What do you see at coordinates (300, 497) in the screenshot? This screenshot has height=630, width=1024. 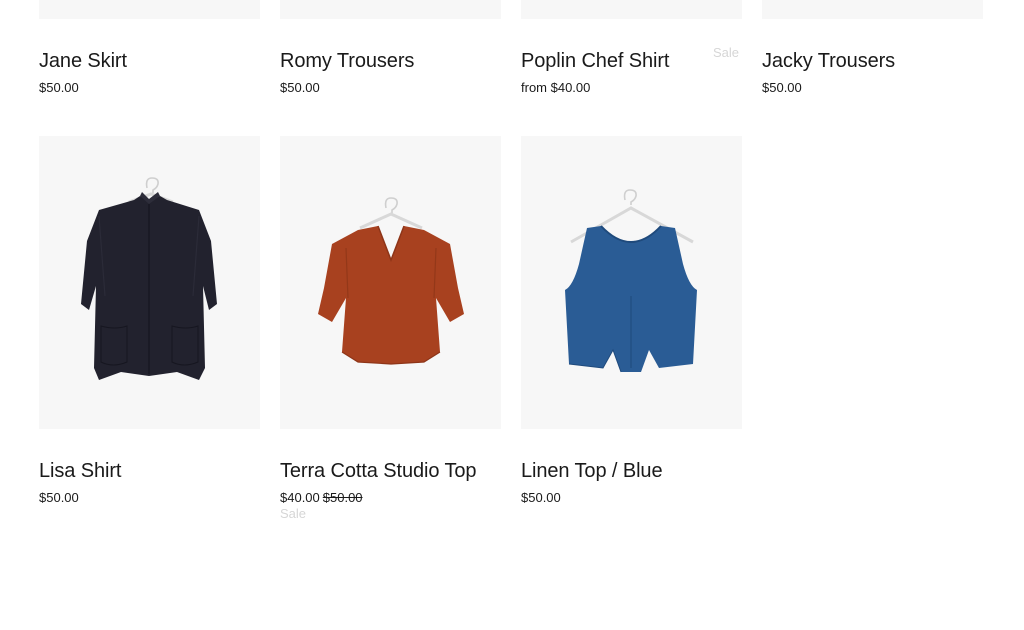 I see `sale-price: $40.00` at bounding box center [300, 497].